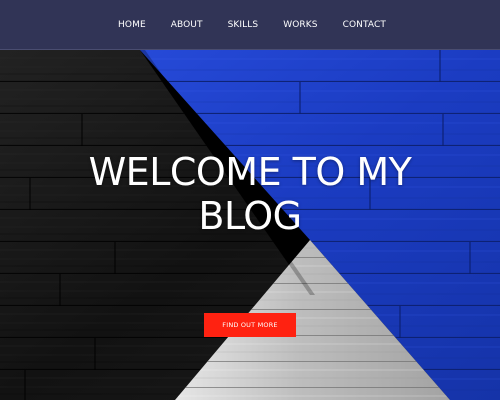  What do you see at coordinates (250, 172) in the screenshot?
I see `hero-title-line-1: WELCOME TO MY` at bounding box center [250, 172].